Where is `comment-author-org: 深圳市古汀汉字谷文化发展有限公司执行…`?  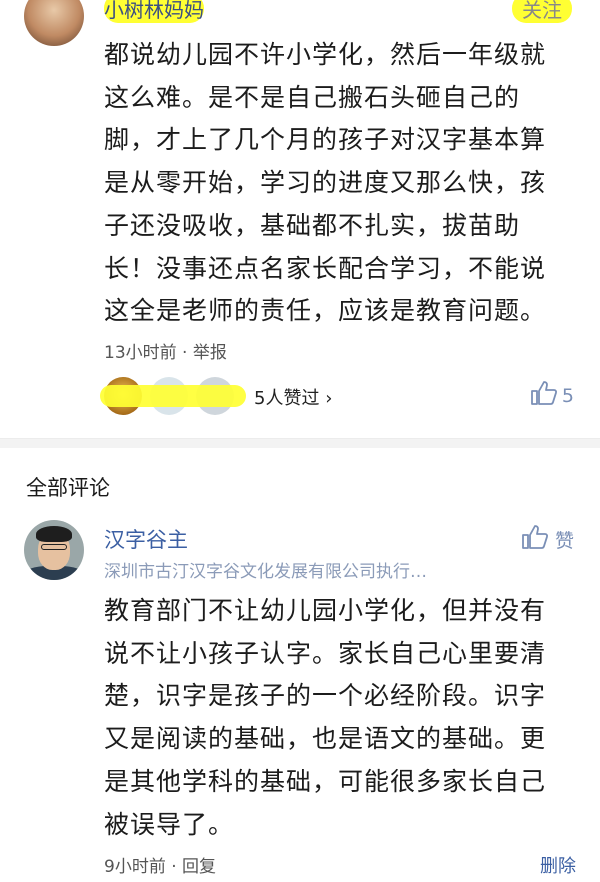 comment-author-org: 深圳市古汀汉字谷文化发展有限公司执行… is located at coordinates (265, 572).